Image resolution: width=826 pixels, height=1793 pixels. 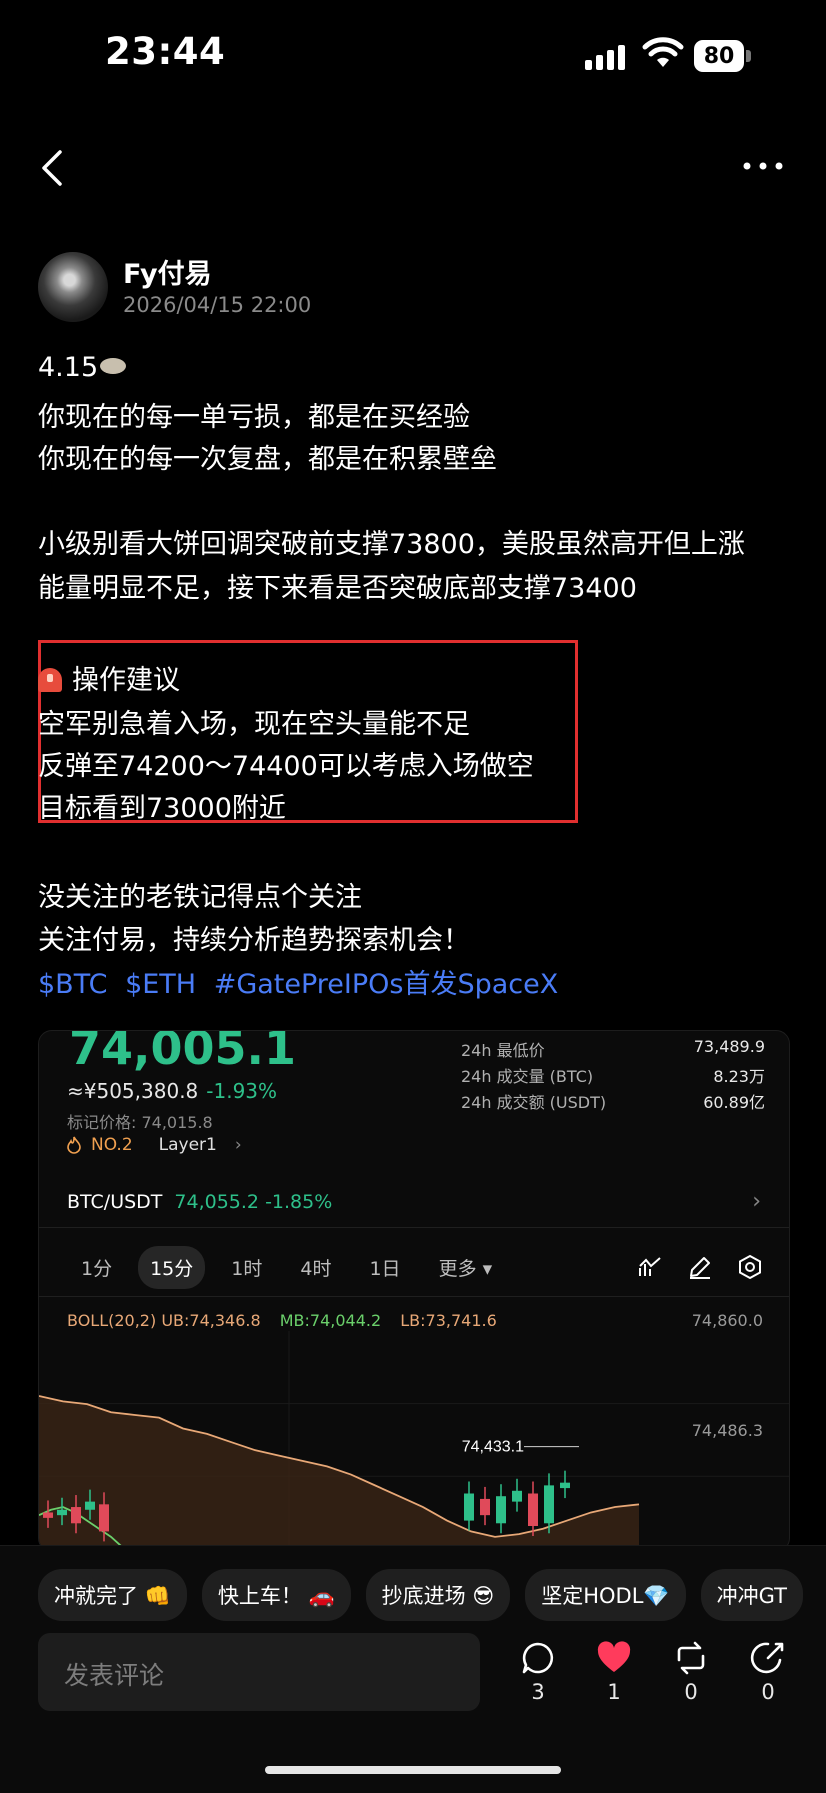 I want to click on hashtag-row: $BTC $ETH #GatePreIPOs首发SpaceX, so click(x=302, y=981).